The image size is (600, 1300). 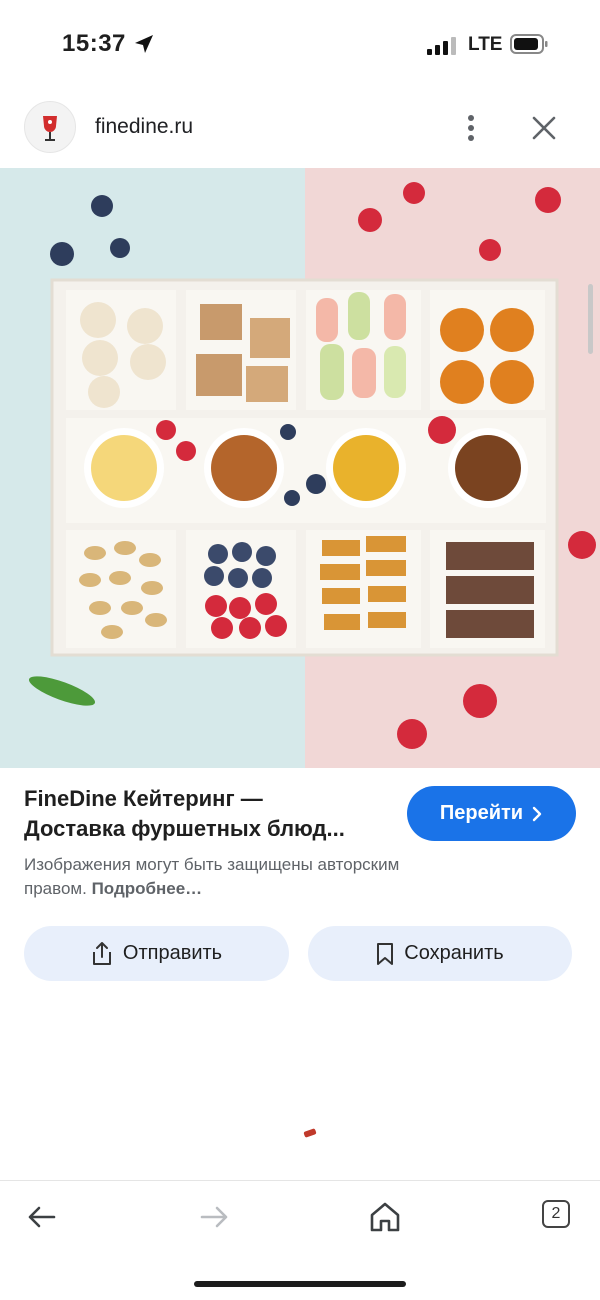 I want to click on wine-glass-icon, so click(x=50, y=128).